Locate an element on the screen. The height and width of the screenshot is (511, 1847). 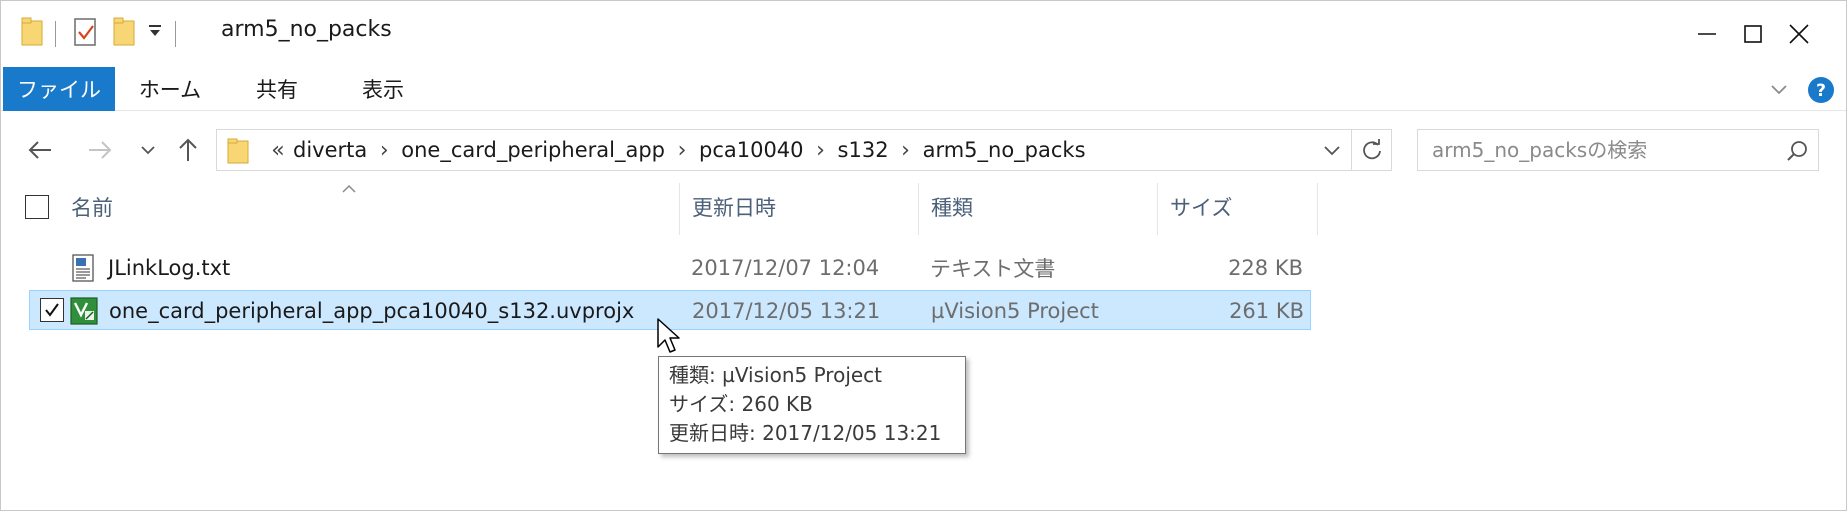
row-checkbox is located at coordinates (52, 310).